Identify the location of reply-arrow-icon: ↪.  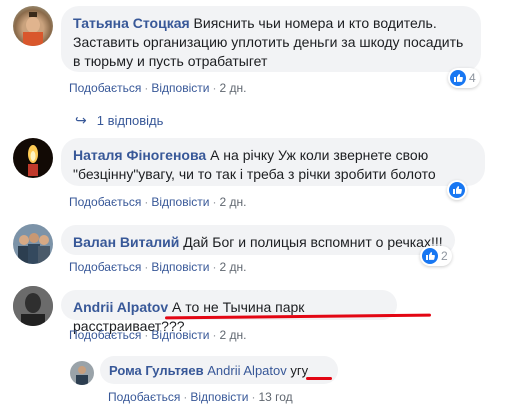
(81, 120).